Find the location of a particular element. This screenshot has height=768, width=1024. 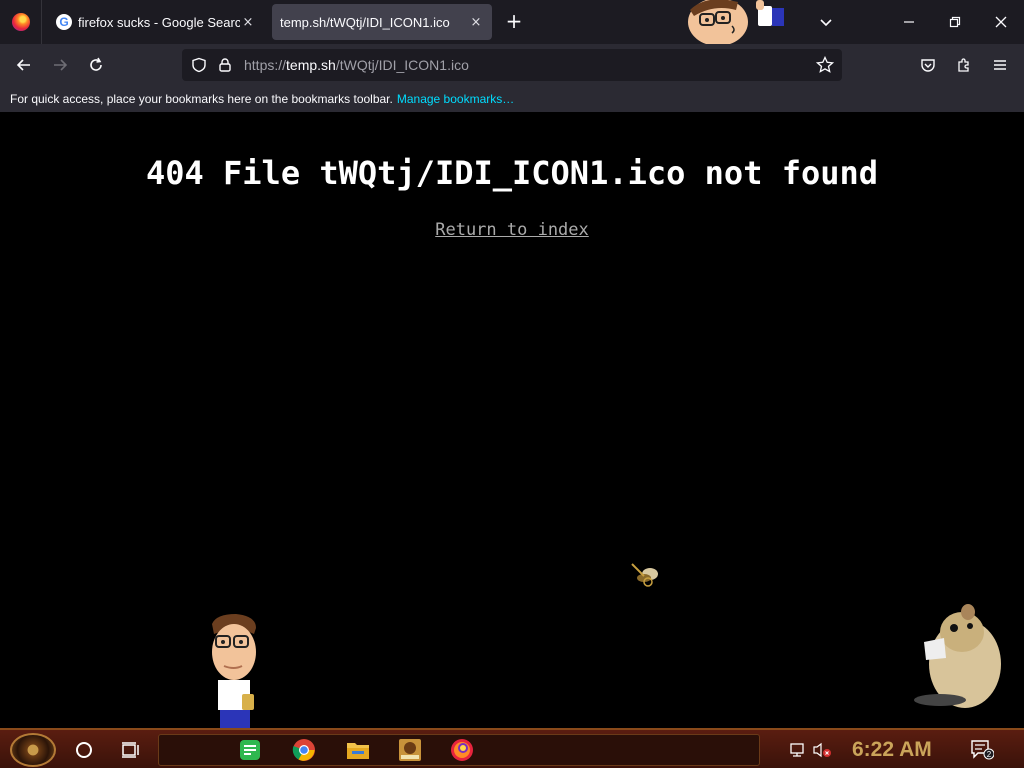

tab-google-search: firefox sucks - Google Search × is located at coordinates (156, 22).